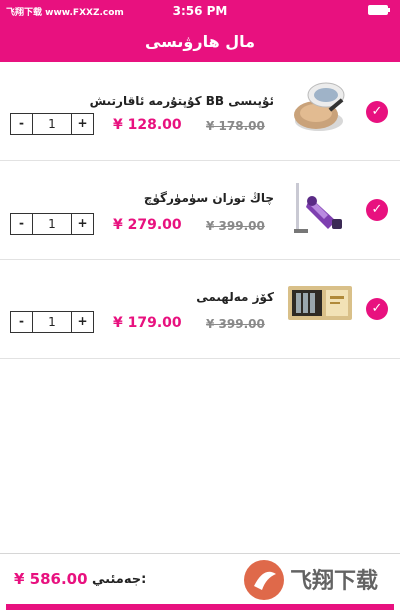 This screenshot has height=610, width=400. I want to click on page-title: مال ھارۋىسى, so click(200, 41).